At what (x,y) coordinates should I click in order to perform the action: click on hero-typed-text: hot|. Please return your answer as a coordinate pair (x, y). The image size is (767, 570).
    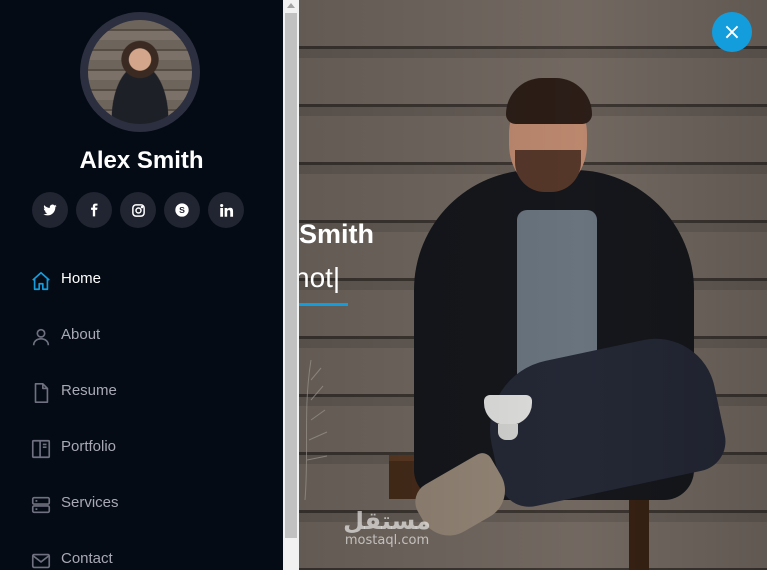
    Looking at the image, I should click on (320, 277).